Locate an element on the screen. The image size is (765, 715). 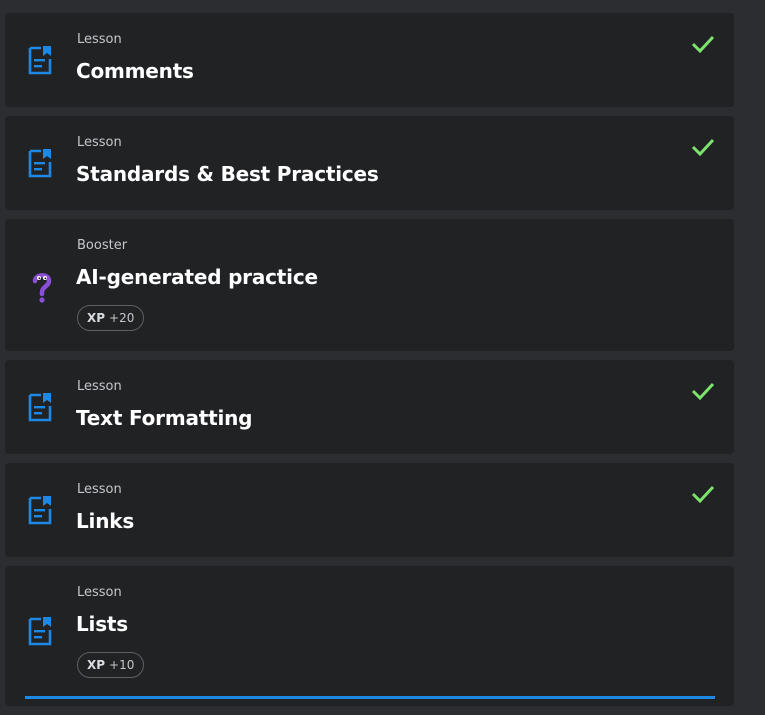
lesson-item-links: Lesson Links is located at coordinates (369, 510).